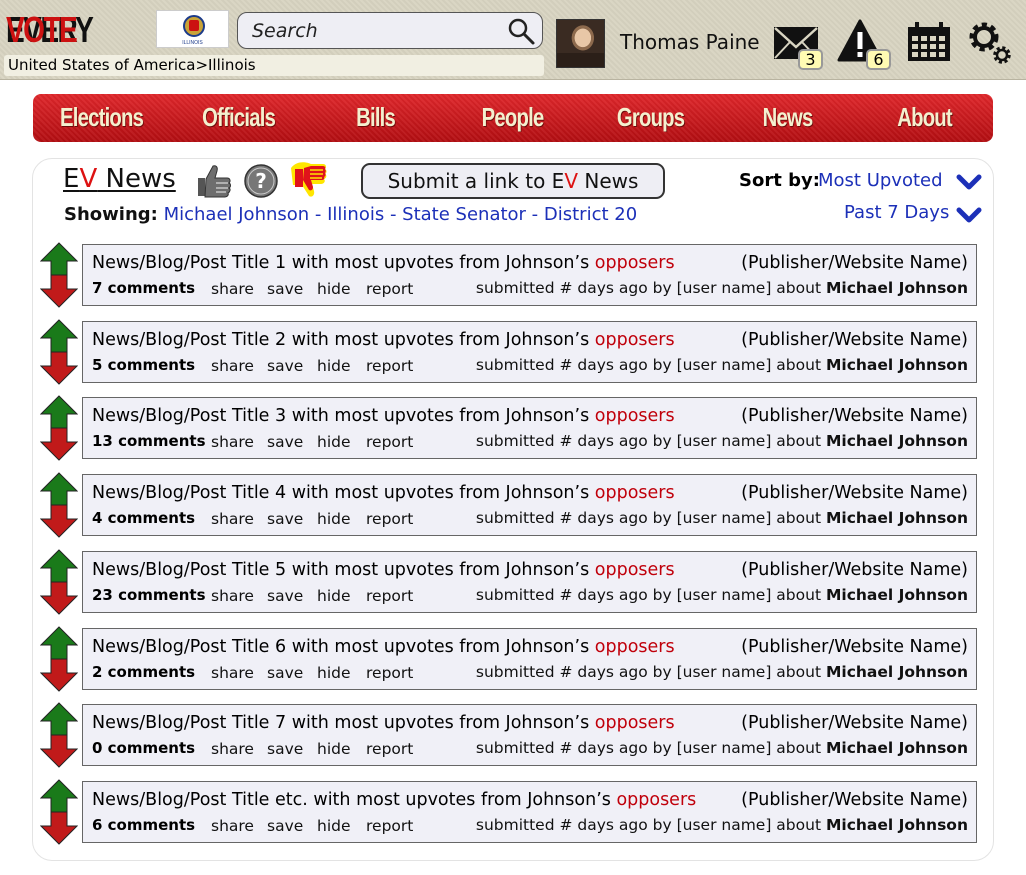 The width and height of the screenshot is (1026, 875). What do you see at coordinates (521, 31) in the screenshot?
I see `search-icon` at bounding box center [521, 31].